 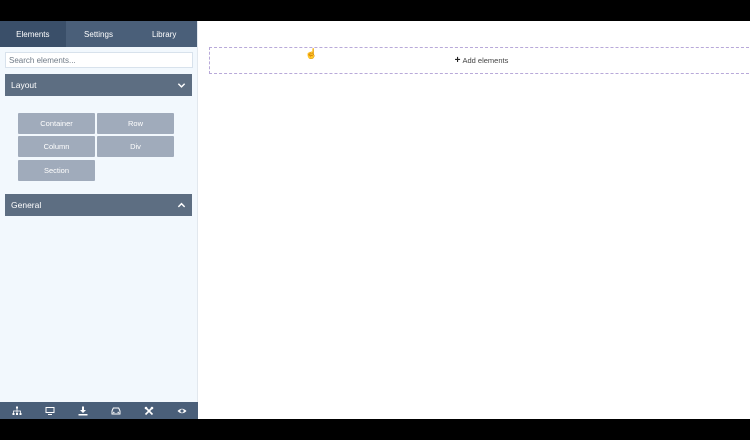 What do you see at coordinates (26, 205) in the screenshot?
I see `general-panel-title: General` at bounding box center [26, 205].